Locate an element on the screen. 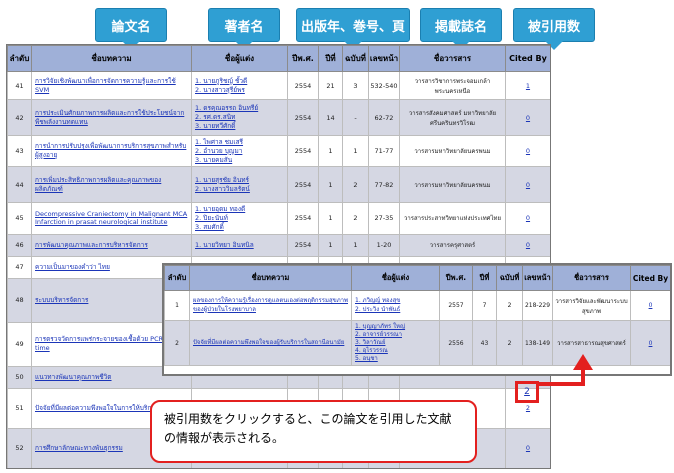 This screenshot has height=473, width=674. result-journal-cell: วารสารครุศาสตร์ is located at coordinates (452, 245).